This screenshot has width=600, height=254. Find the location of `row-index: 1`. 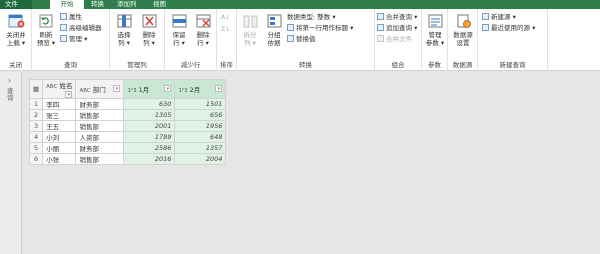

row-index: 1 is located at coordinates (36, 104).